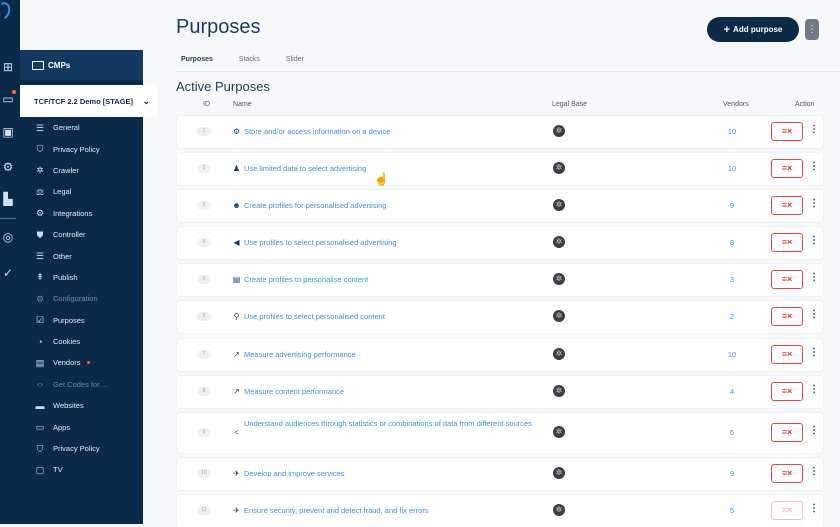 Image resolution: width=840 pixels, height=527 pixels. I want to click on vendor-count-link: 6, so click(732, 432).